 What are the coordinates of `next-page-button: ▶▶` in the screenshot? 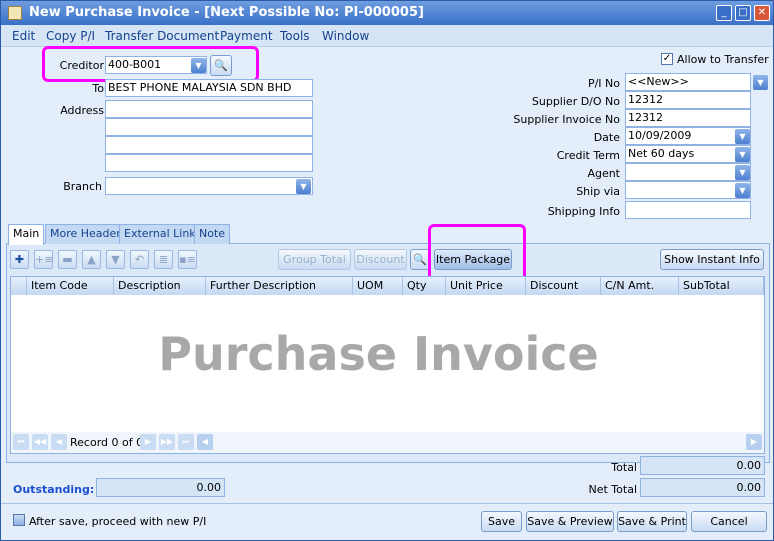 It's located at (167, 442).